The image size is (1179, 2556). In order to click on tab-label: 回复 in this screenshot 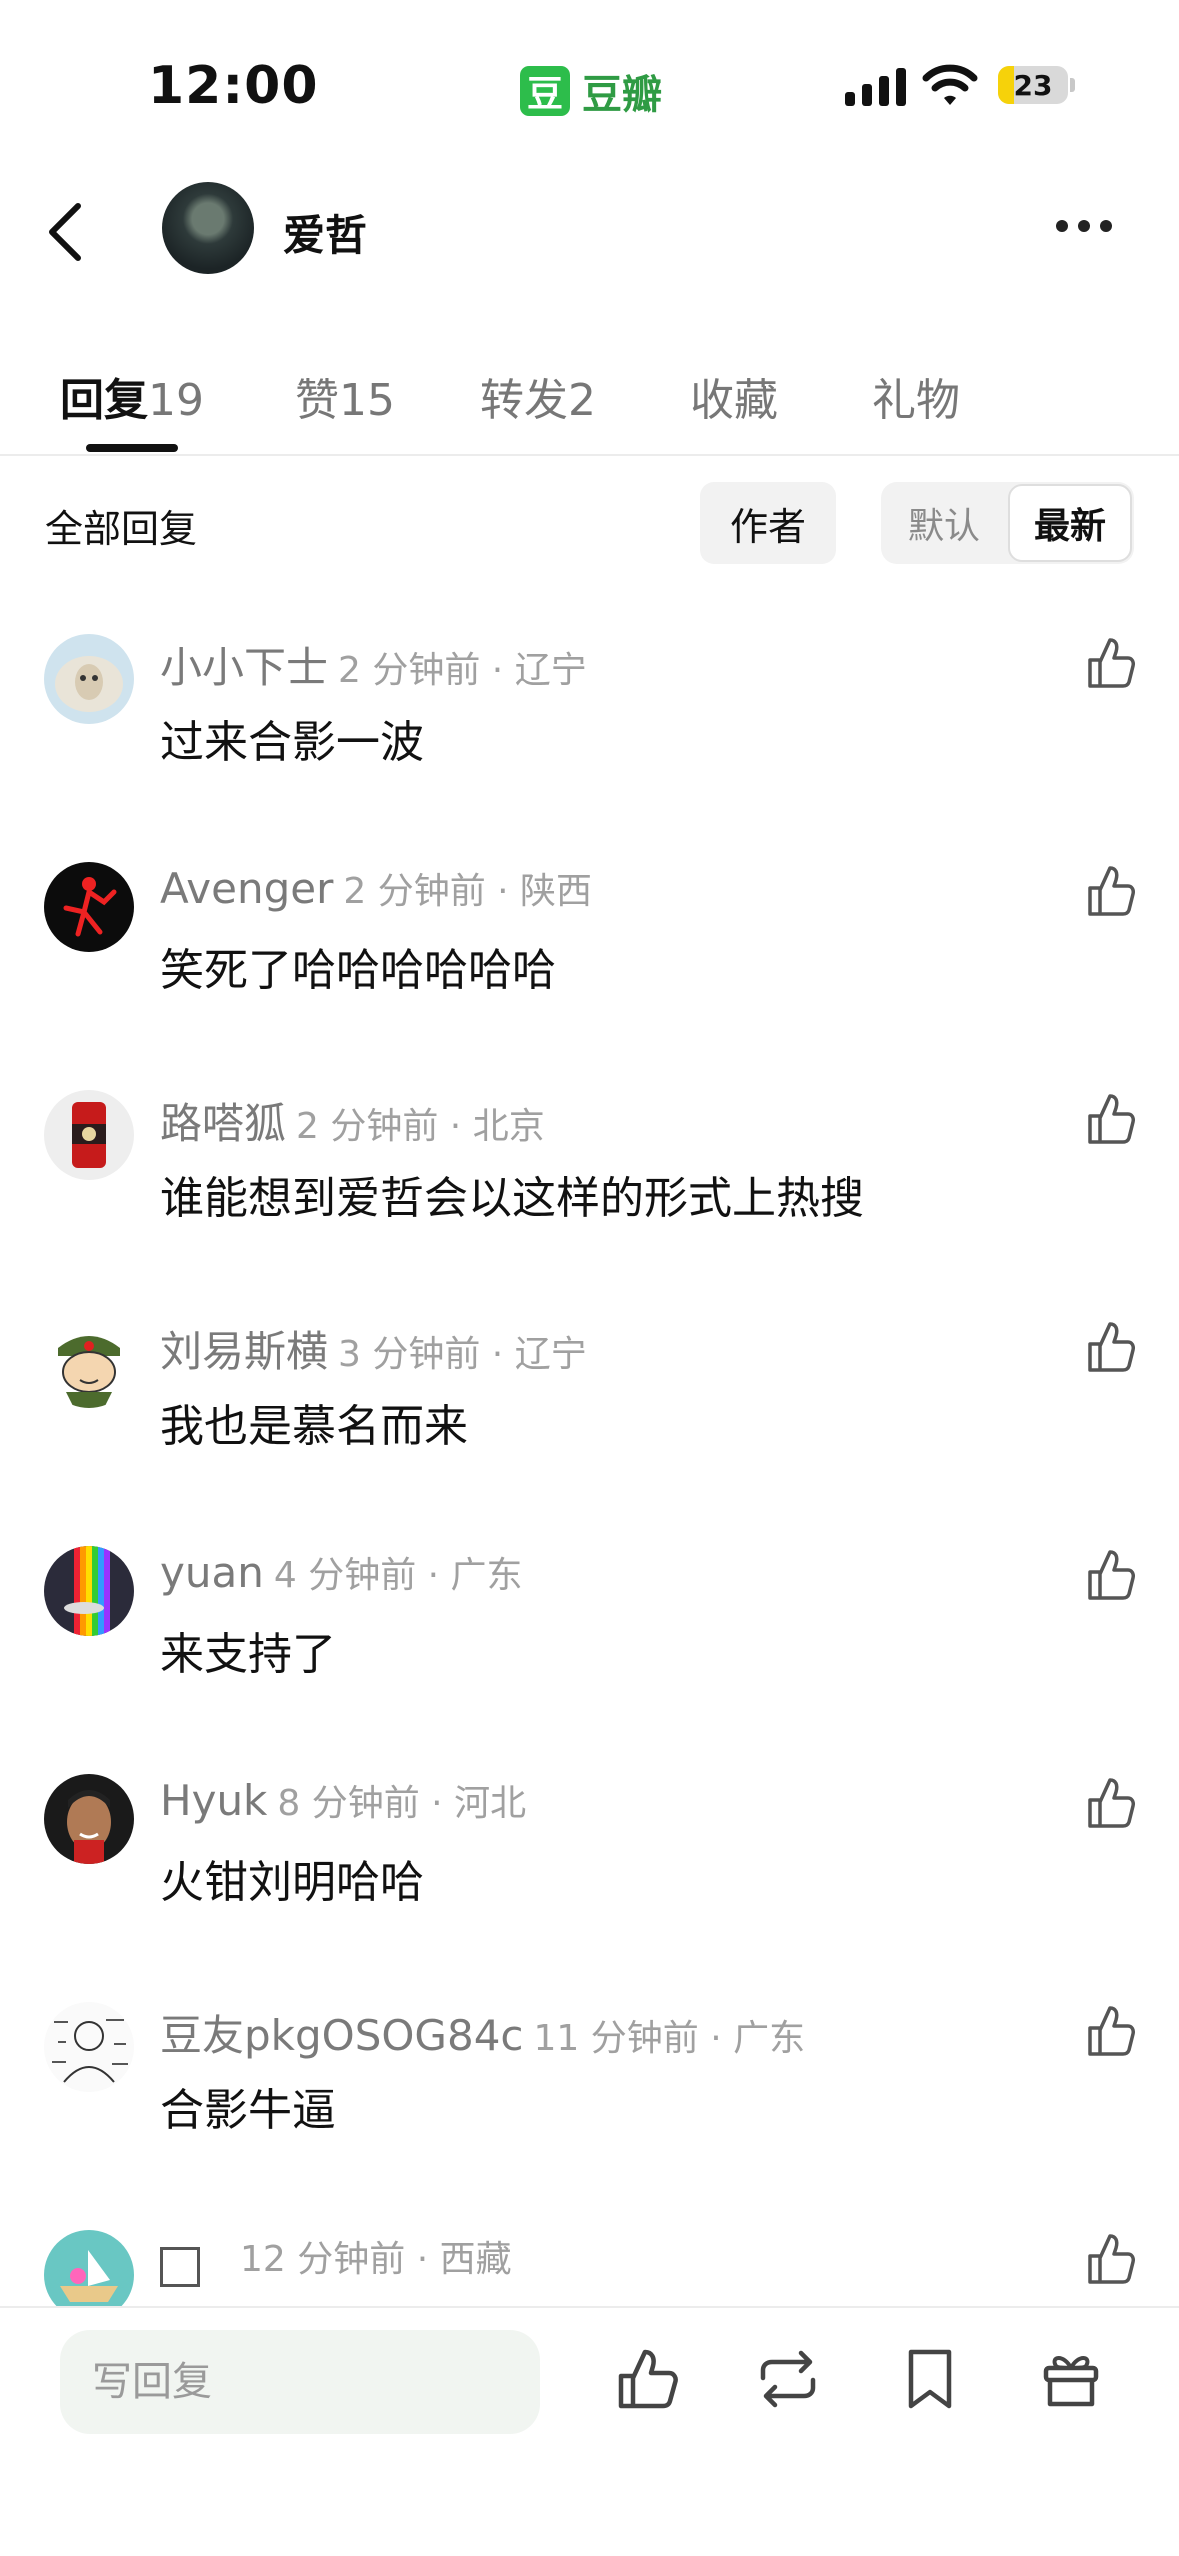, I will do `click(104, 400)`.